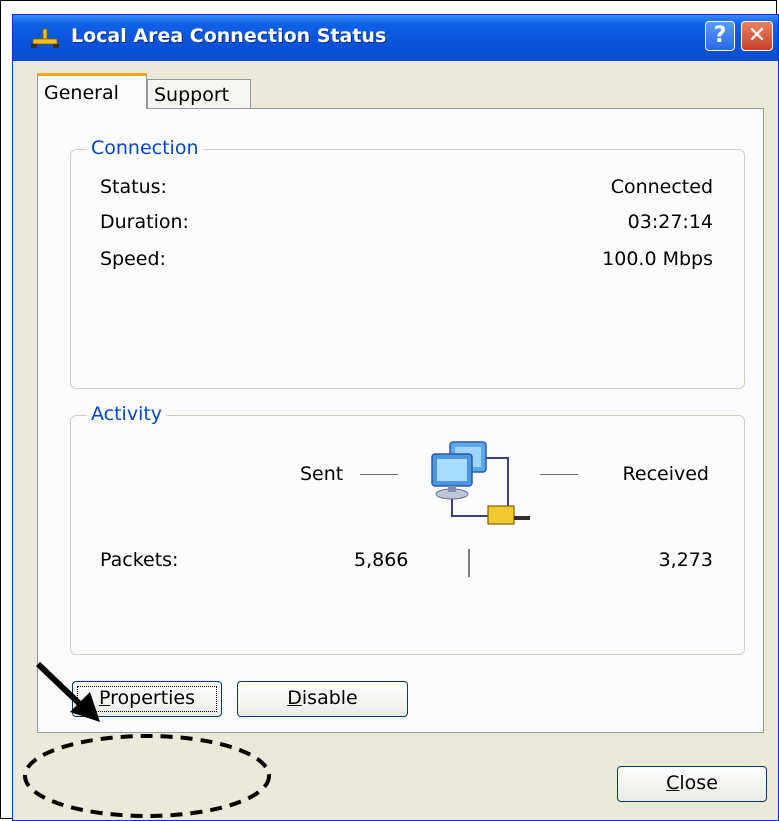 The image size is (779, 821). Describe the element at coordinates (698, 783) in the screenshot. I see `close-label: lose` at that location.